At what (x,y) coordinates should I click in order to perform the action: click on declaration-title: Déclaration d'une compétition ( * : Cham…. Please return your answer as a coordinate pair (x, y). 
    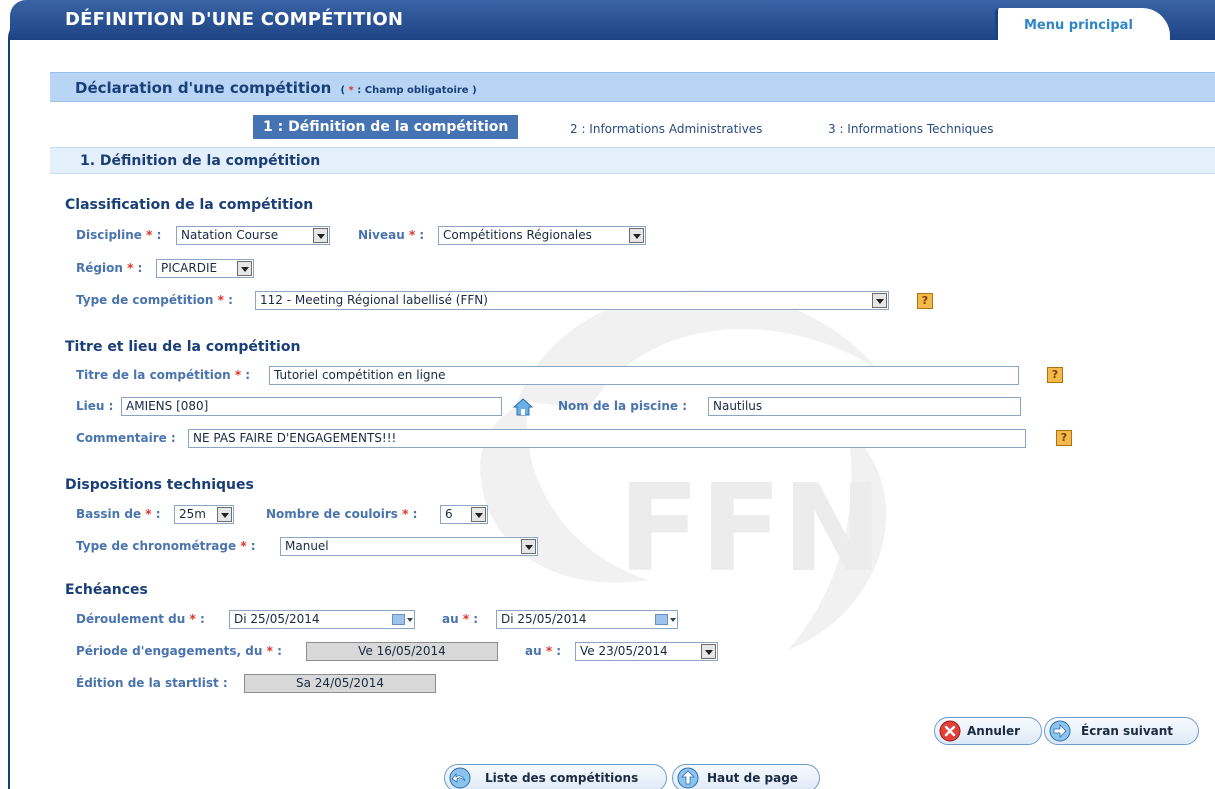
    Looking at the image, I should click on (276, 88).